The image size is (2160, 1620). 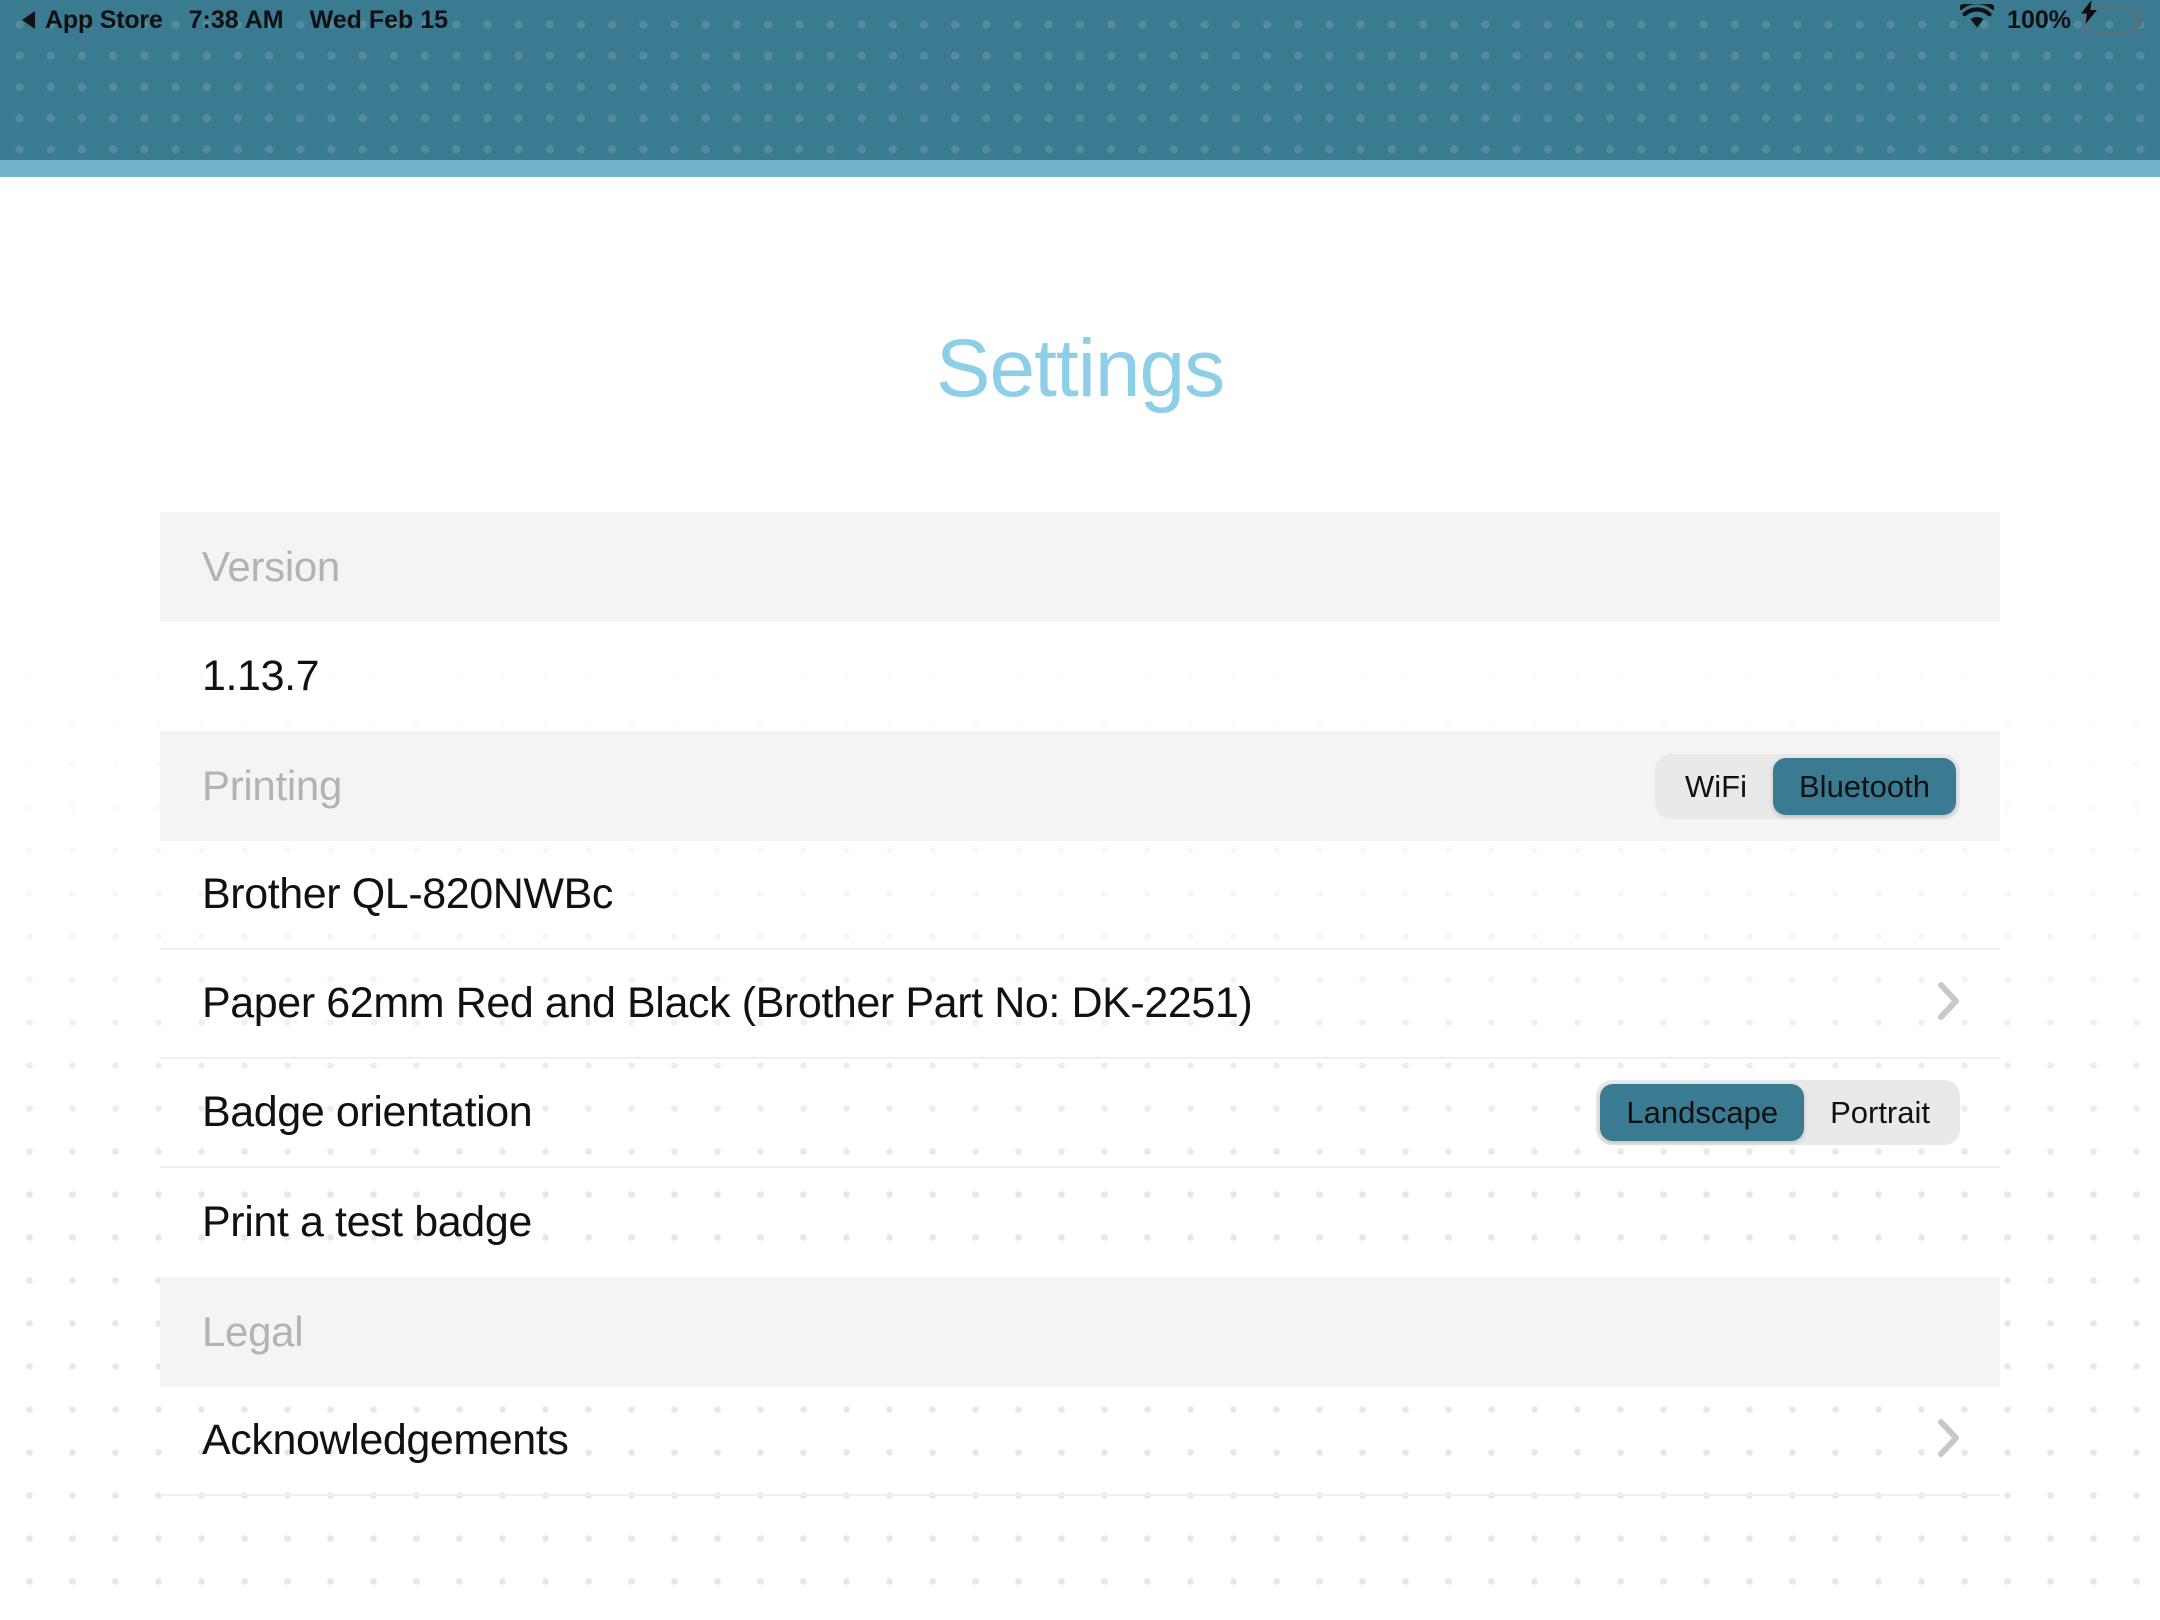 I want to click on connection-mode-segmented: WiFi Bluetooth, so click(x=1807, y=786).